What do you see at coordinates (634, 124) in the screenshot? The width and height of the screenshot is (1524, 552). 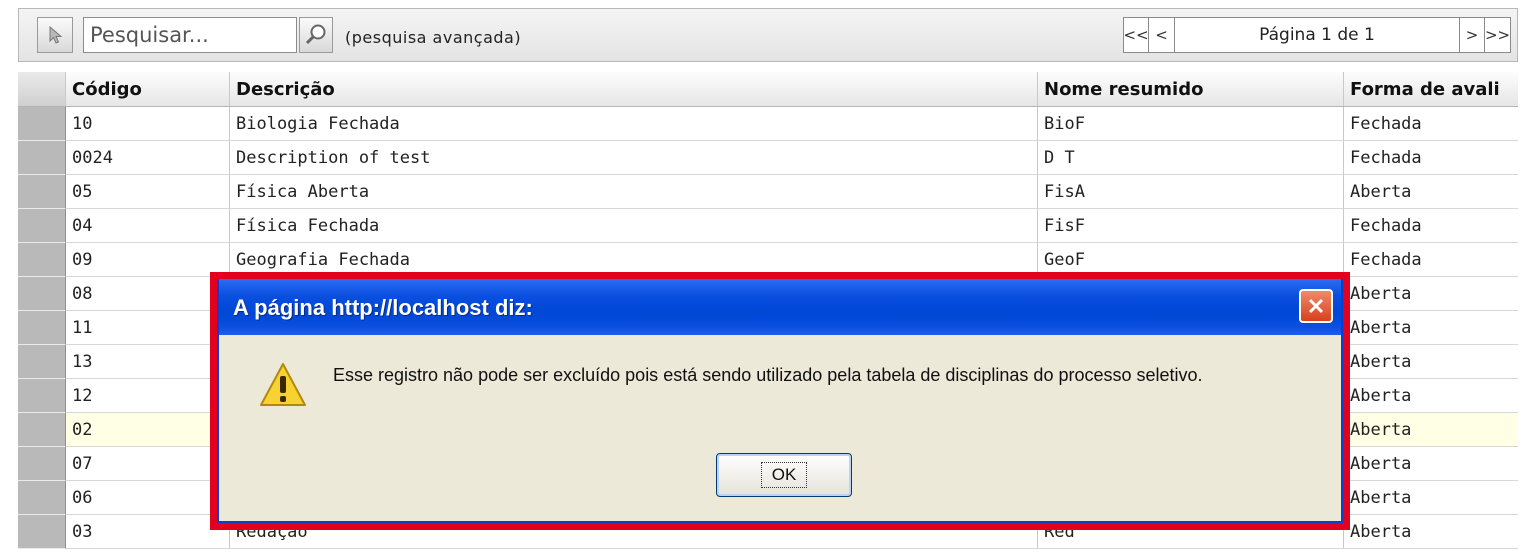 I see `cell-description: Biologia Fechada` at bounding box center [634, 124].